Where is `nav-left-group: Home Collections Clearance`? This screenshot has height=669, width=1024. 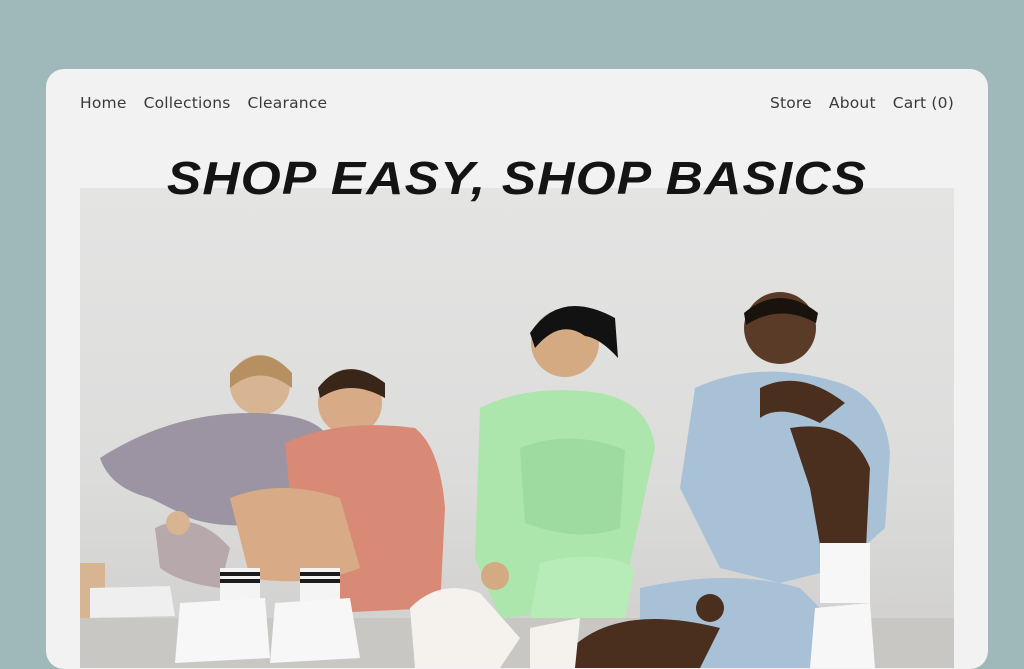 nav-left-group: Home Collections Clearance is located at coordinates (203, 103).